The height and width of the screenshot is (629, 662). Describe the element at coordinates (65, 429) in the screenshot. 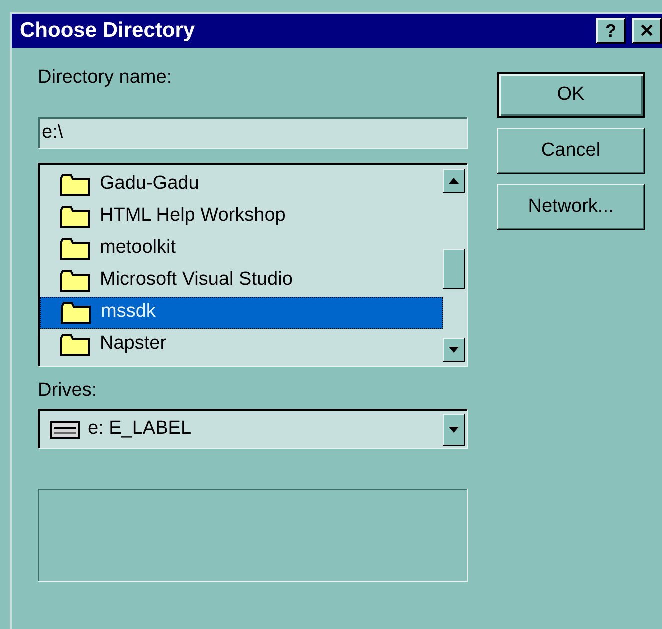

I see `drive-icon` at that location.